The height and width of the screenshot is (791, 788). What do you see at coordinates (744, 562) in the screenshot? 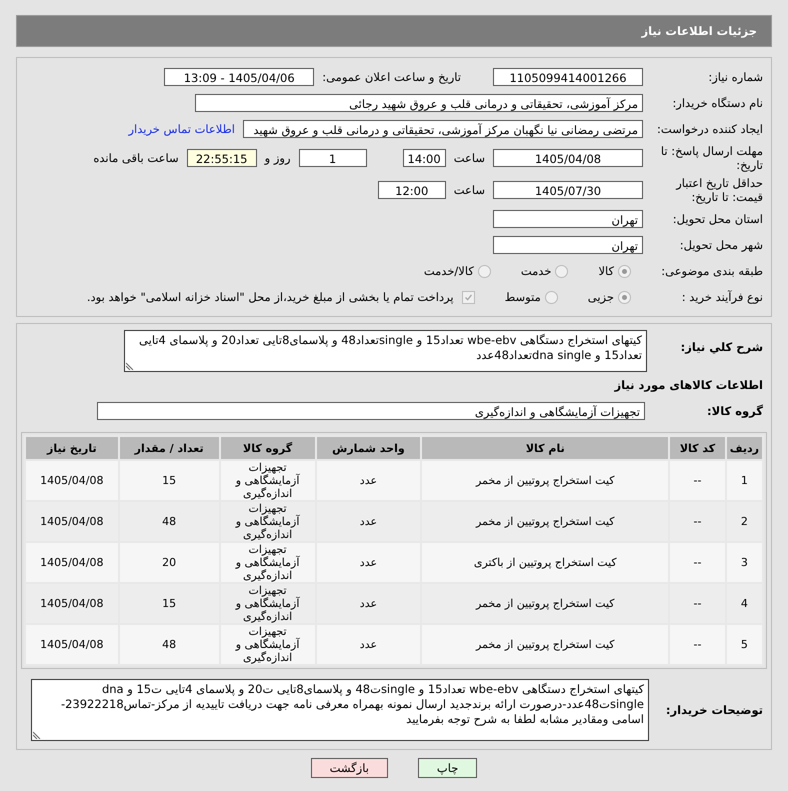
I see `table-cell: 3` at bounding box center [744, 562].